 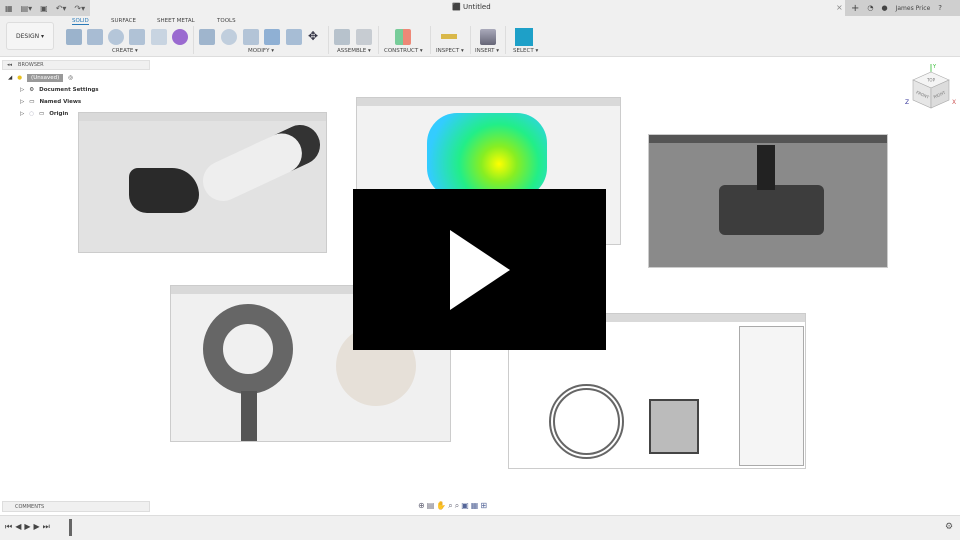 I want to click on inspect-menu: INSPECT ▾, so click(x=450, y=51).